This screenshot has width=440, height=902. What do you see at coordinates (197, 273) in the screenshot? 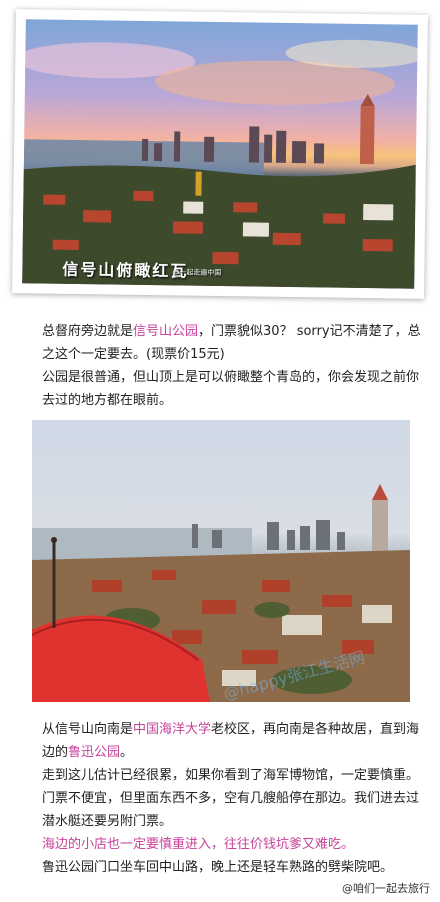
I see `photo-caption-credit: @一起走遍中国` at bounding box center [197, 273].